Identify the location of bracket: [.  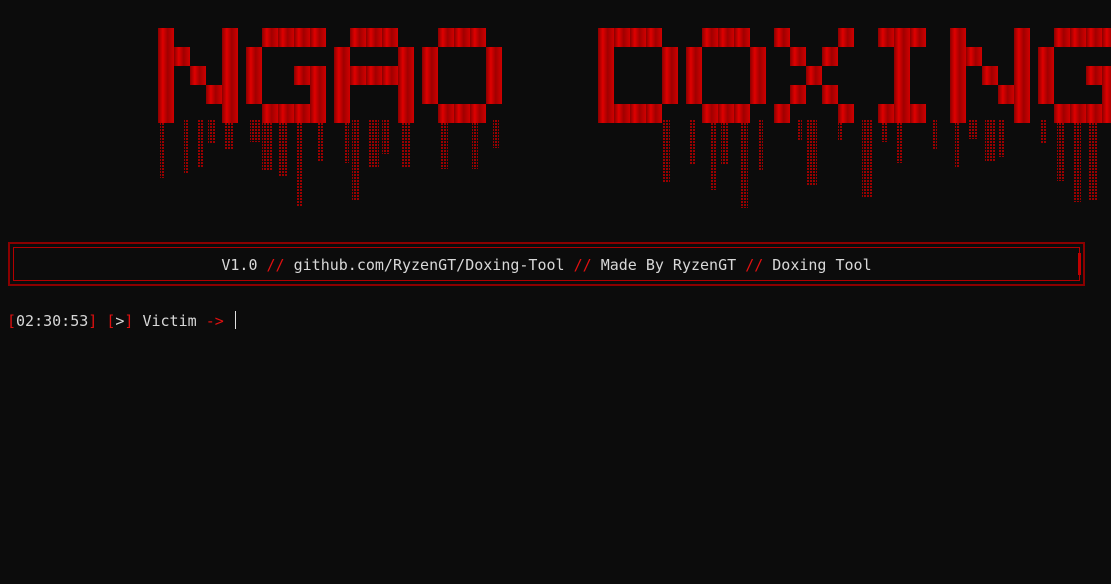
(12, 321).